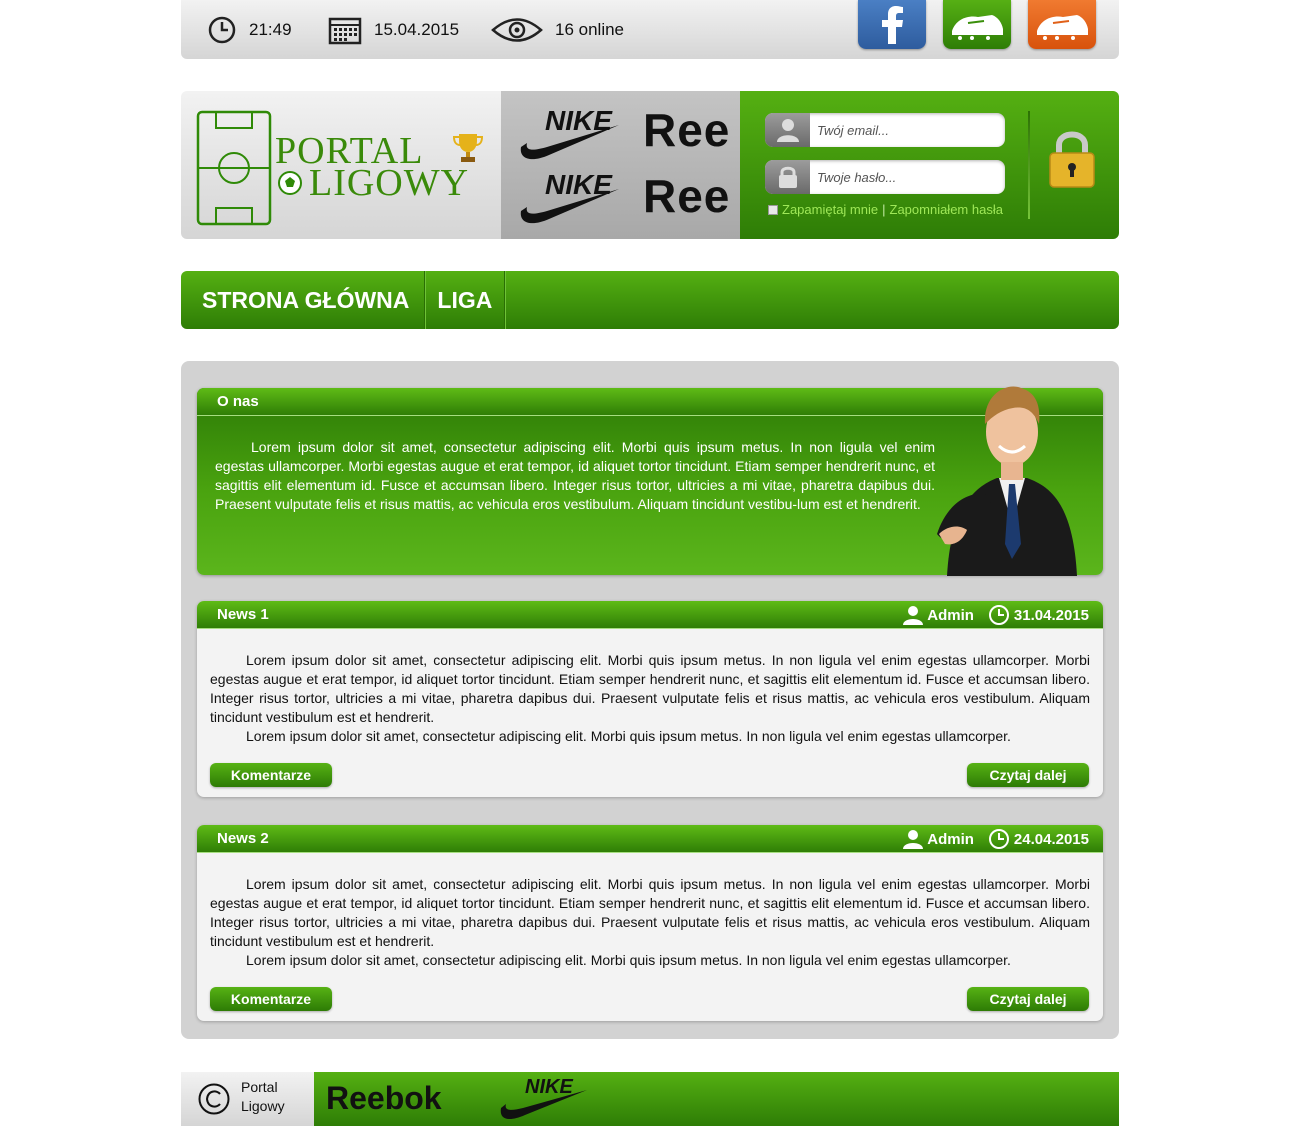  I want to click on copyright-text: Portal Ligowy, so click(263, 1096).